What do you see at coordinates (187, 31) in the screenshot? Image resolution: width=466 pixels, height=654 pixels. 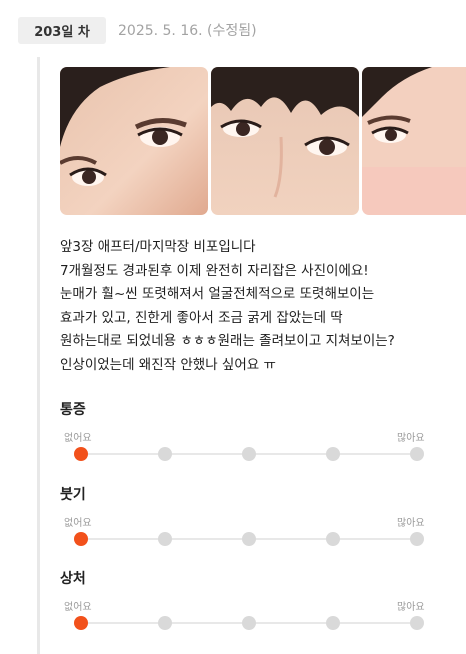 I see `entry-date: 2025. 5. 16. (수정됨)` at bounding box center [187, 31].